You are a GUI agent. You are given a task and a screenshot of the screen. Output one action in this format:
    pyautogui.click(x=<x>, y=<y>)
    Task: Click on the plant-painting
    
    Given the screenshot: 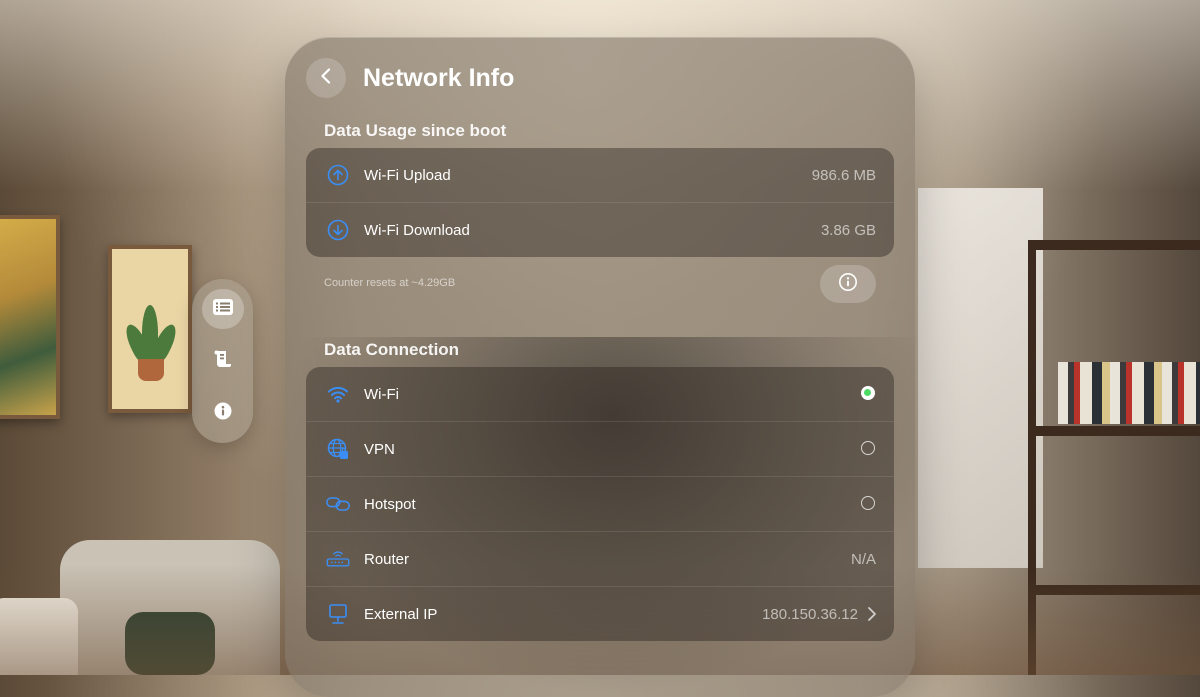 What is the action you would take?
    pyautogui.click(x=150, y=329)
    